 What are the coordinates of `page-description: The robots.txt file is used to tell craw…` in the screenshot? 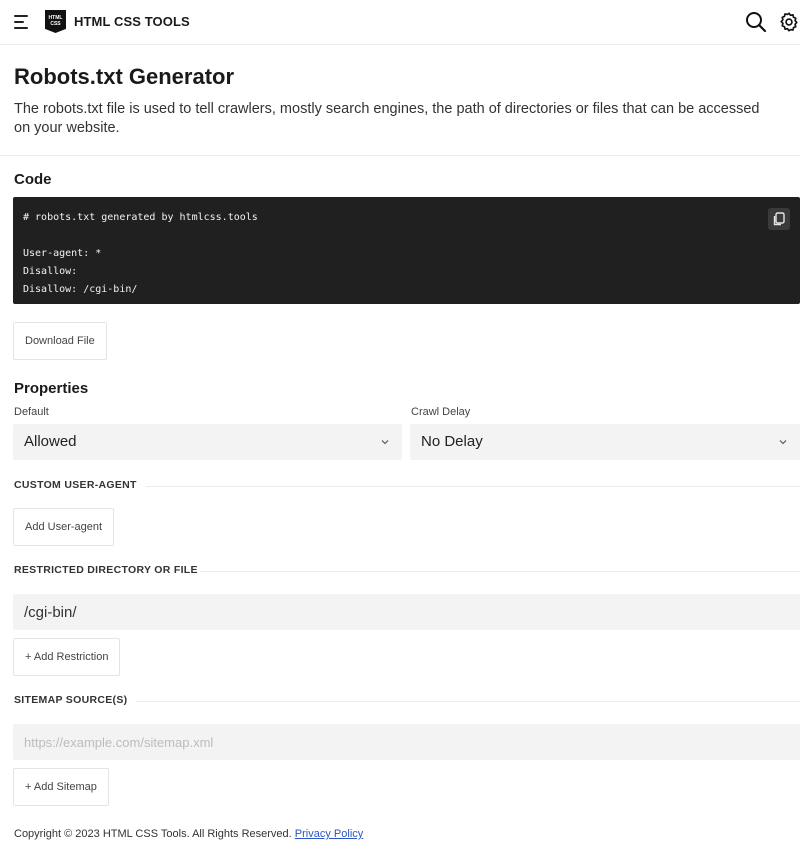 It's located at (387, 118).